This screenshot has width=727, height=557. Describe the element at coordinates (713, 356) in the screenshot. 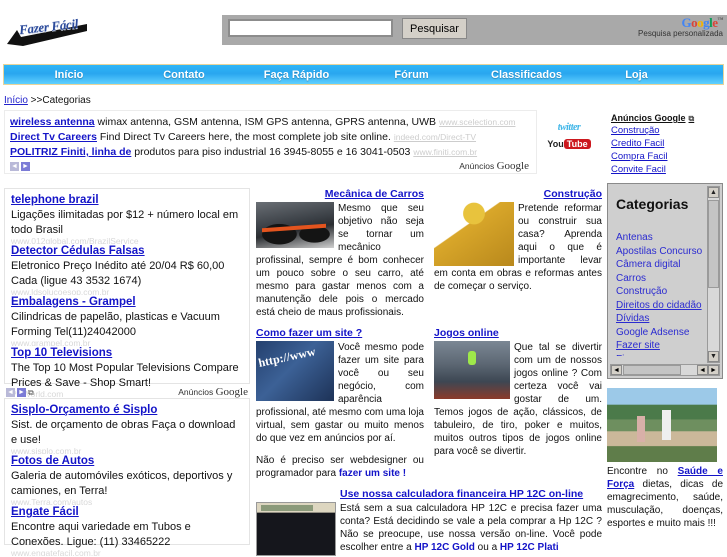

I see `scroll-down-arrow-icon: ▼` at that location.